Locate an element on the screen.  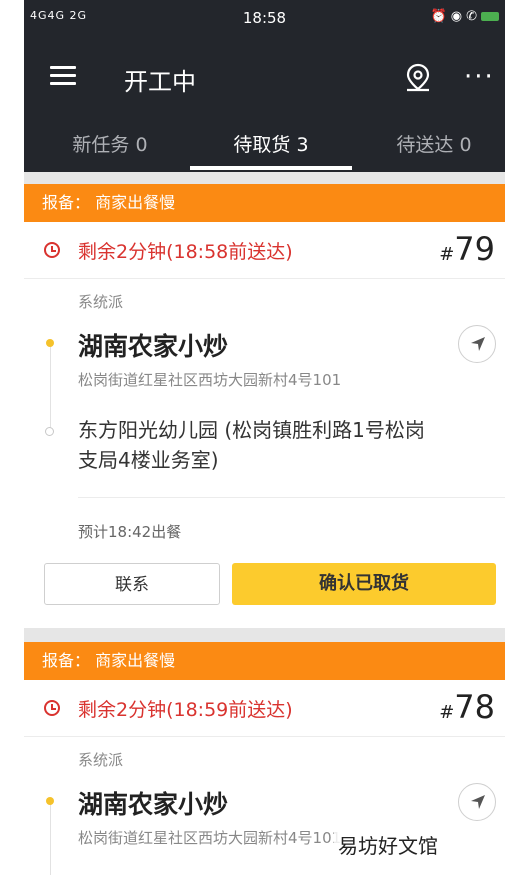
tab-to-pickup: 待取货 3 is located at coordinates (271, 143).